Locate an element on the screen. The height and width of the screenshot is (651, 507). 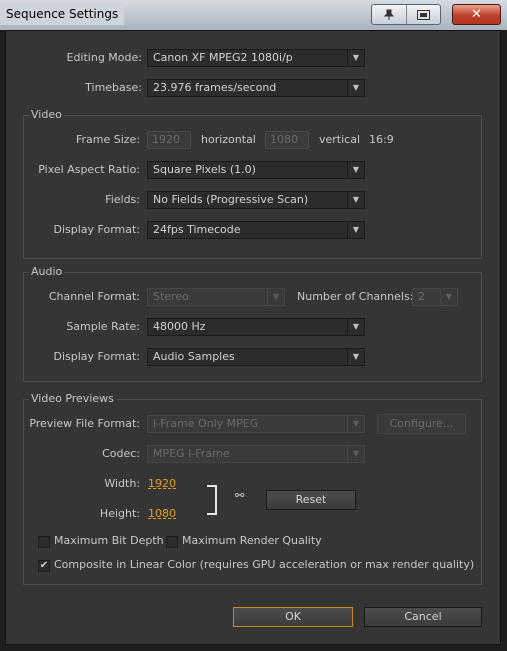
timebase-label: Timebase: is located at coordinates (113, 87).